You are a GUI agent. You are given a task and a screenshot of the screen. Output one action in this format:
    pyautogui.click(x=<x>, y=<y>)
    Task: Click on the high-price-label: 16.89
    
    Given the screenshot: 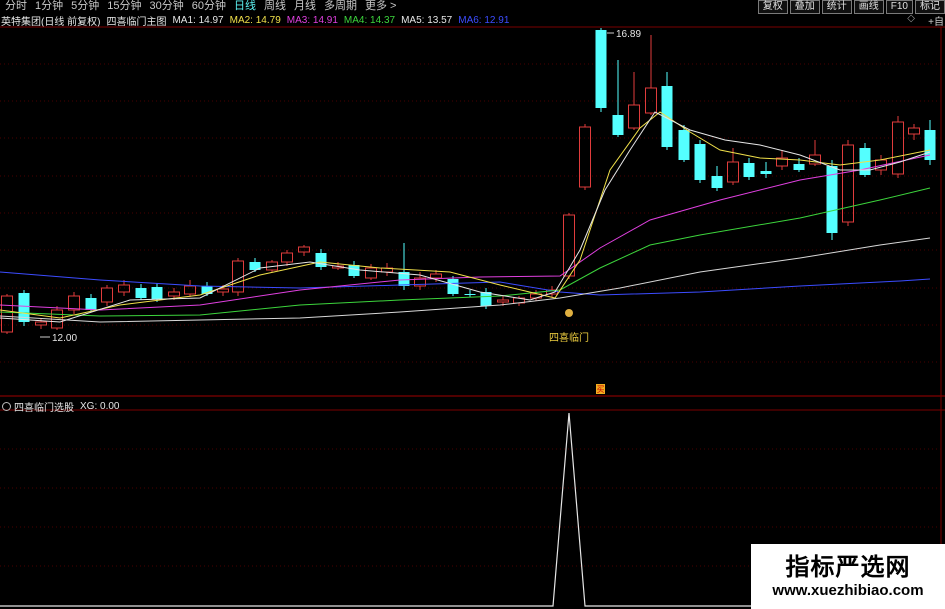 What is the action you would take?
    pyautogui.click(x=628, y=34)
    